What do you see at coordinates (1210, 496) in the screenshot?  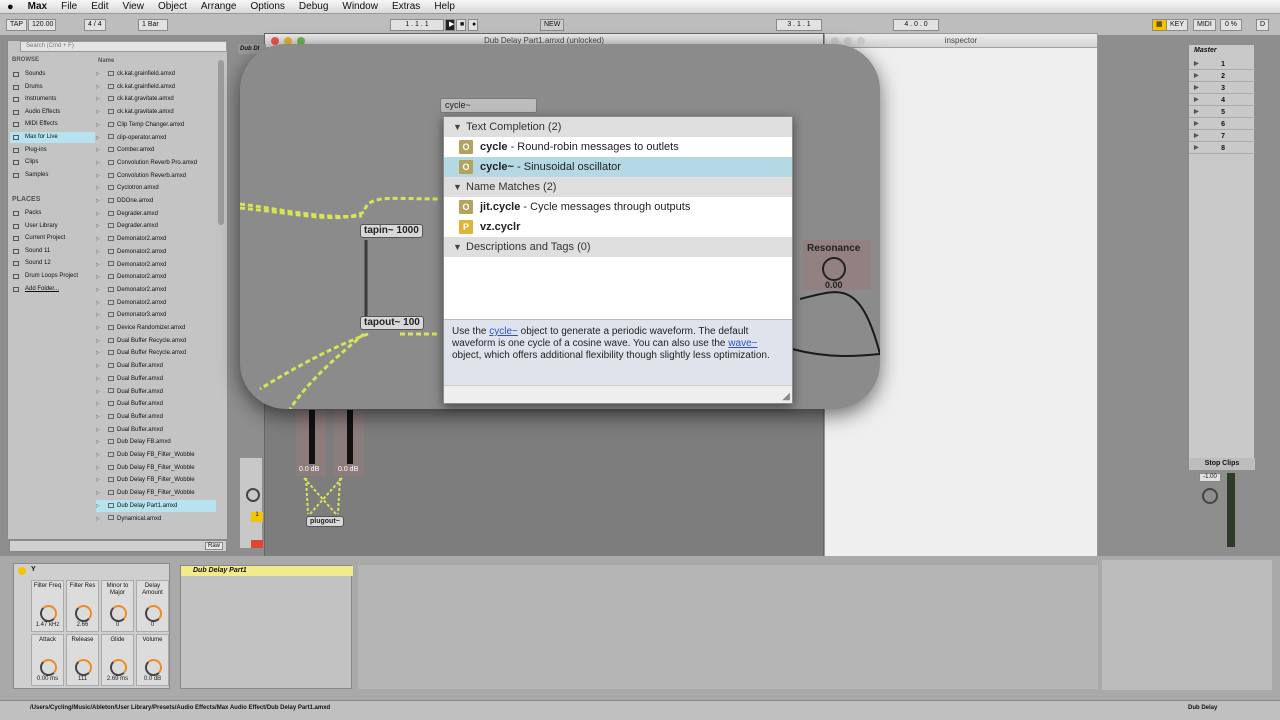 I see `master-pan-knob` at bounding box center [1210, 496].